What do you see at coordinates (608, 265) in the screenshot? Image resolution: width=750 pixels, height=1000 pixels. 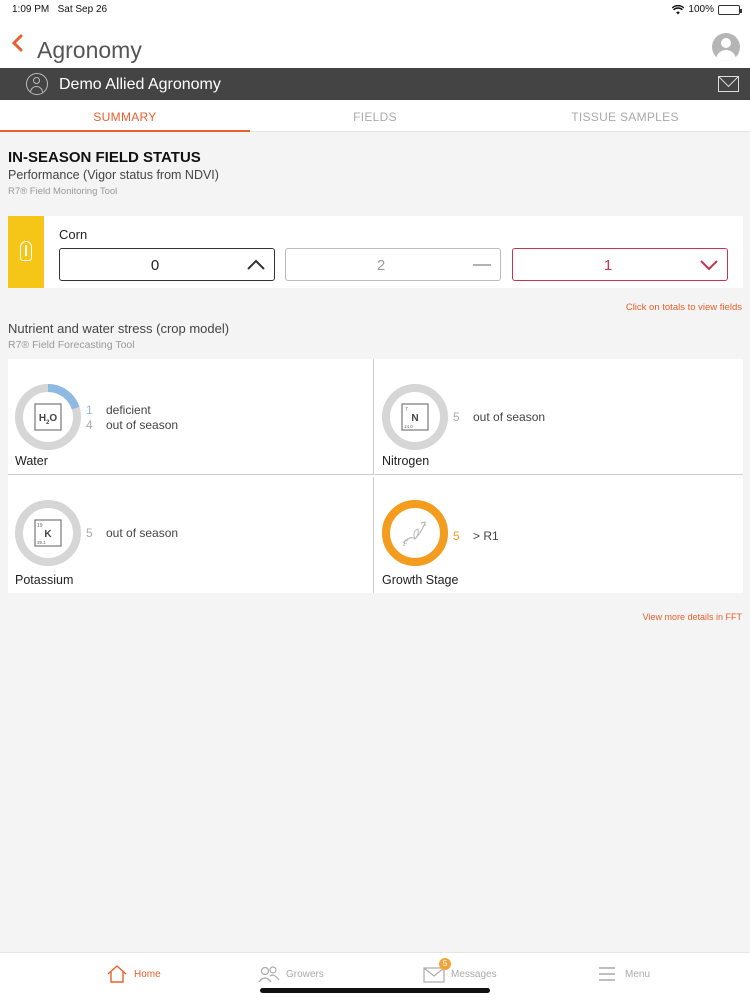 I see `total-value: 1` at bounding box center [608, 265].